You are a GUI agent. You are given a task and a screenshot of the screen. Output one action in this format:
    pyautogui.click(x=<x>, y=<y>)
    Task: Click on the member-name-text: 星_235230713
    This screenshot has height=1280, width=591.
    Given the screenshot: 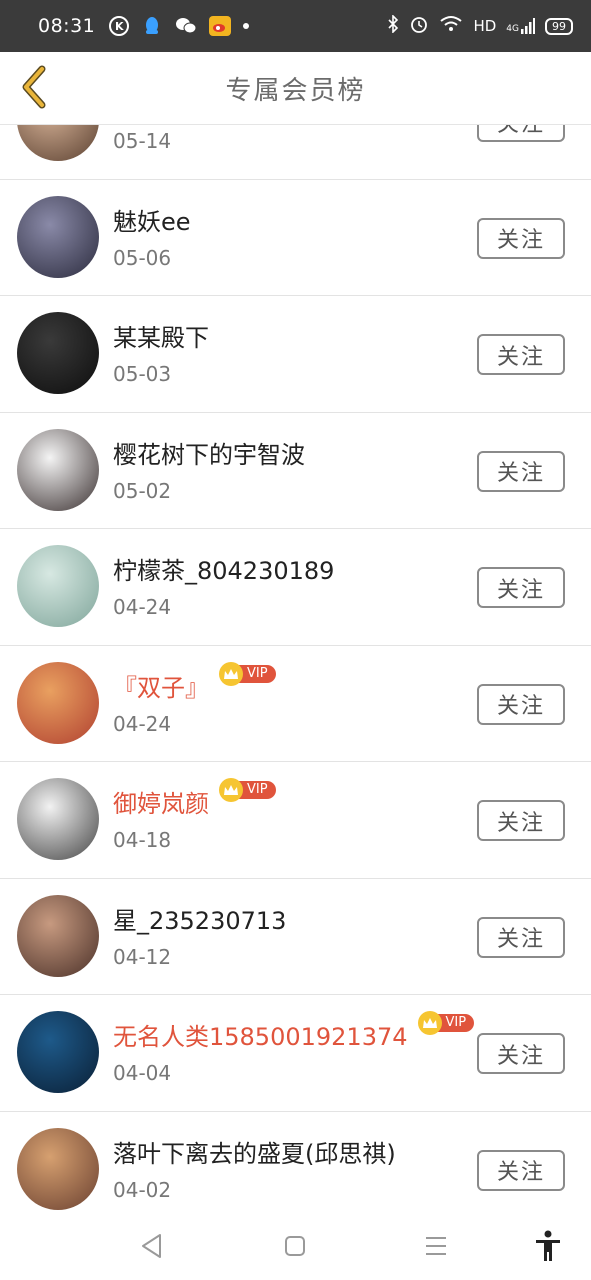 What is the action you would take?
    pyautogui.click(x=200, y=920)
    